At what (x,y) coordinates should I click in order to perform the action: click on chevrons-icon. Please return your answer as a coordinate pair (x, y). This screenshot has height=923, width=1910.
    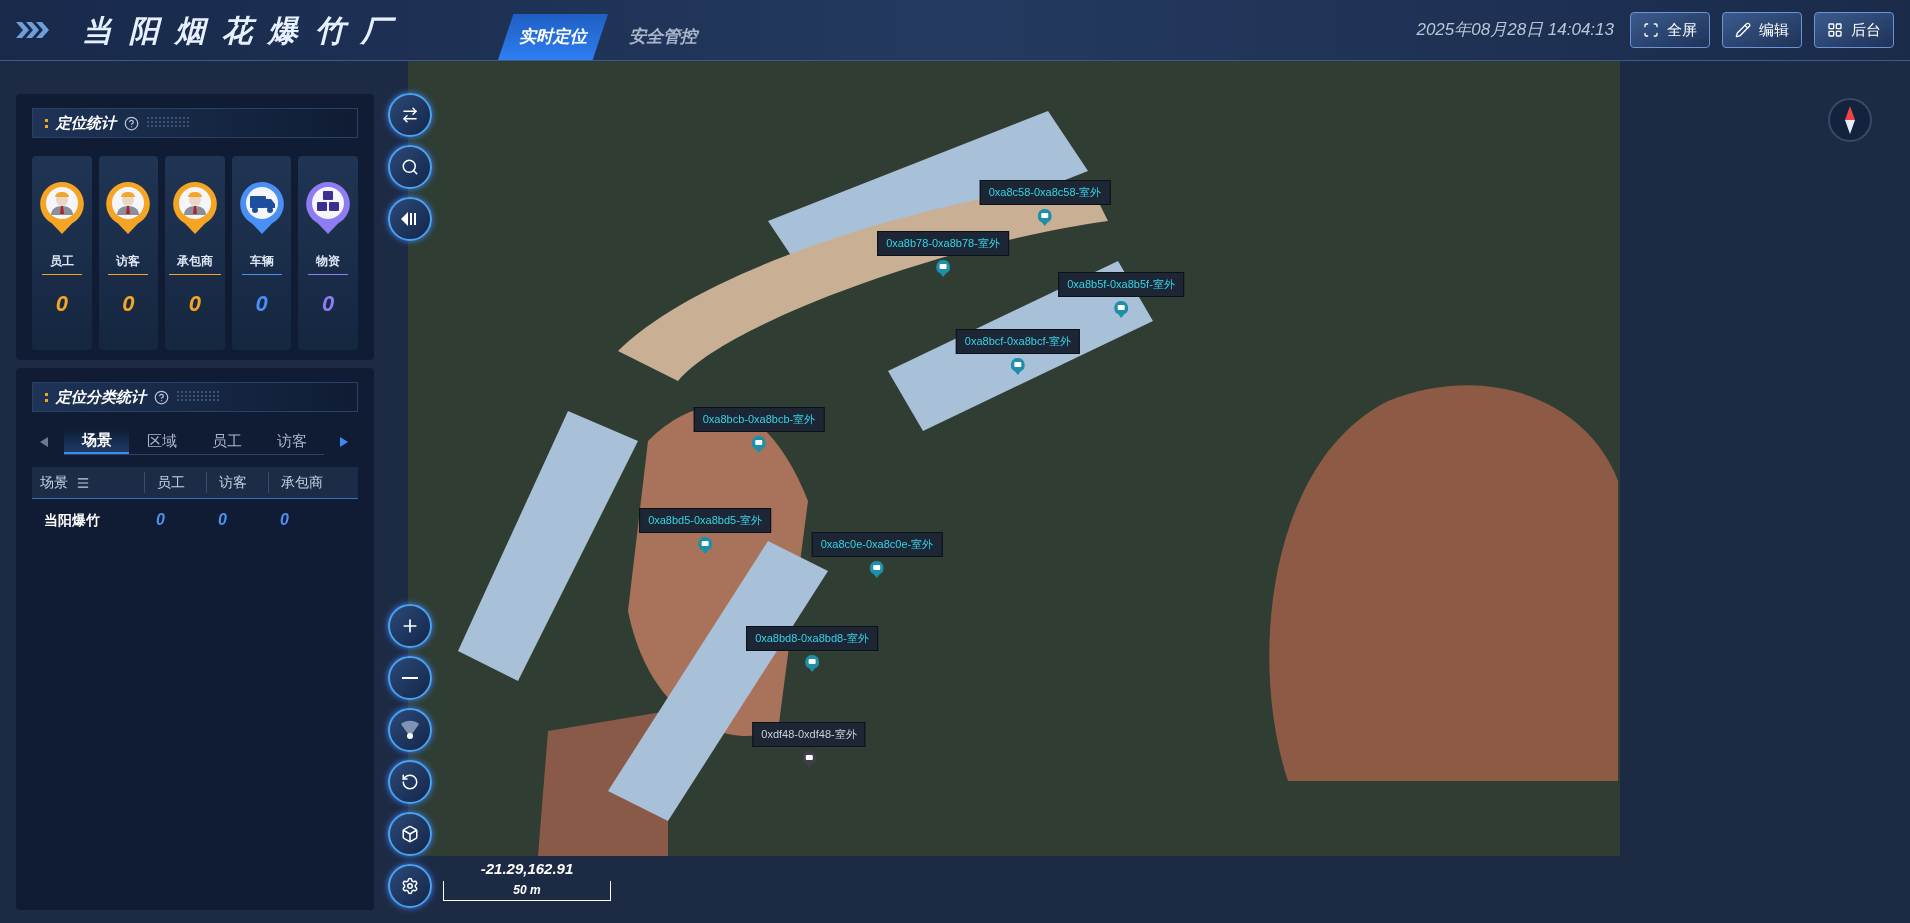
    Looking at the image, I should click on (33, 30).